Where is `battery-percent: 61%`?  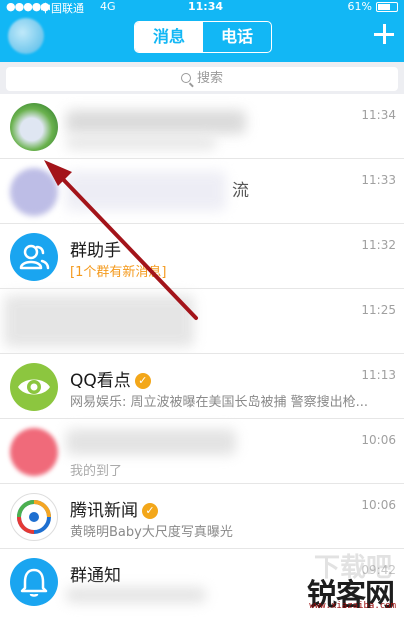 battery-percent: 61% is located at coordinates (359, 6).